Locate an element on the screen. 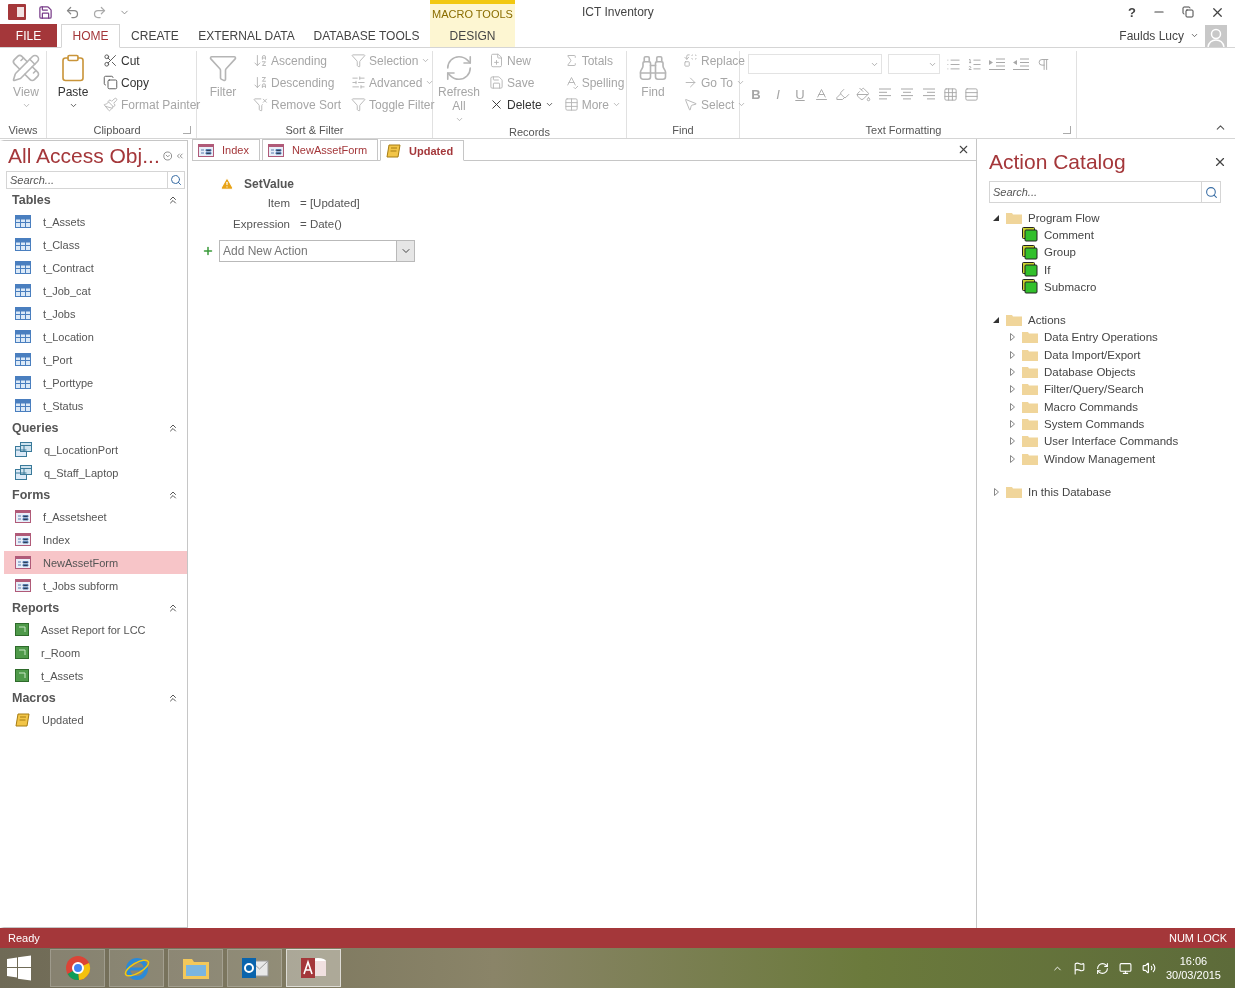 This screenshot has width=1235, height=988. document-tab: NewAssetForm is located at coordinates (320, 149).